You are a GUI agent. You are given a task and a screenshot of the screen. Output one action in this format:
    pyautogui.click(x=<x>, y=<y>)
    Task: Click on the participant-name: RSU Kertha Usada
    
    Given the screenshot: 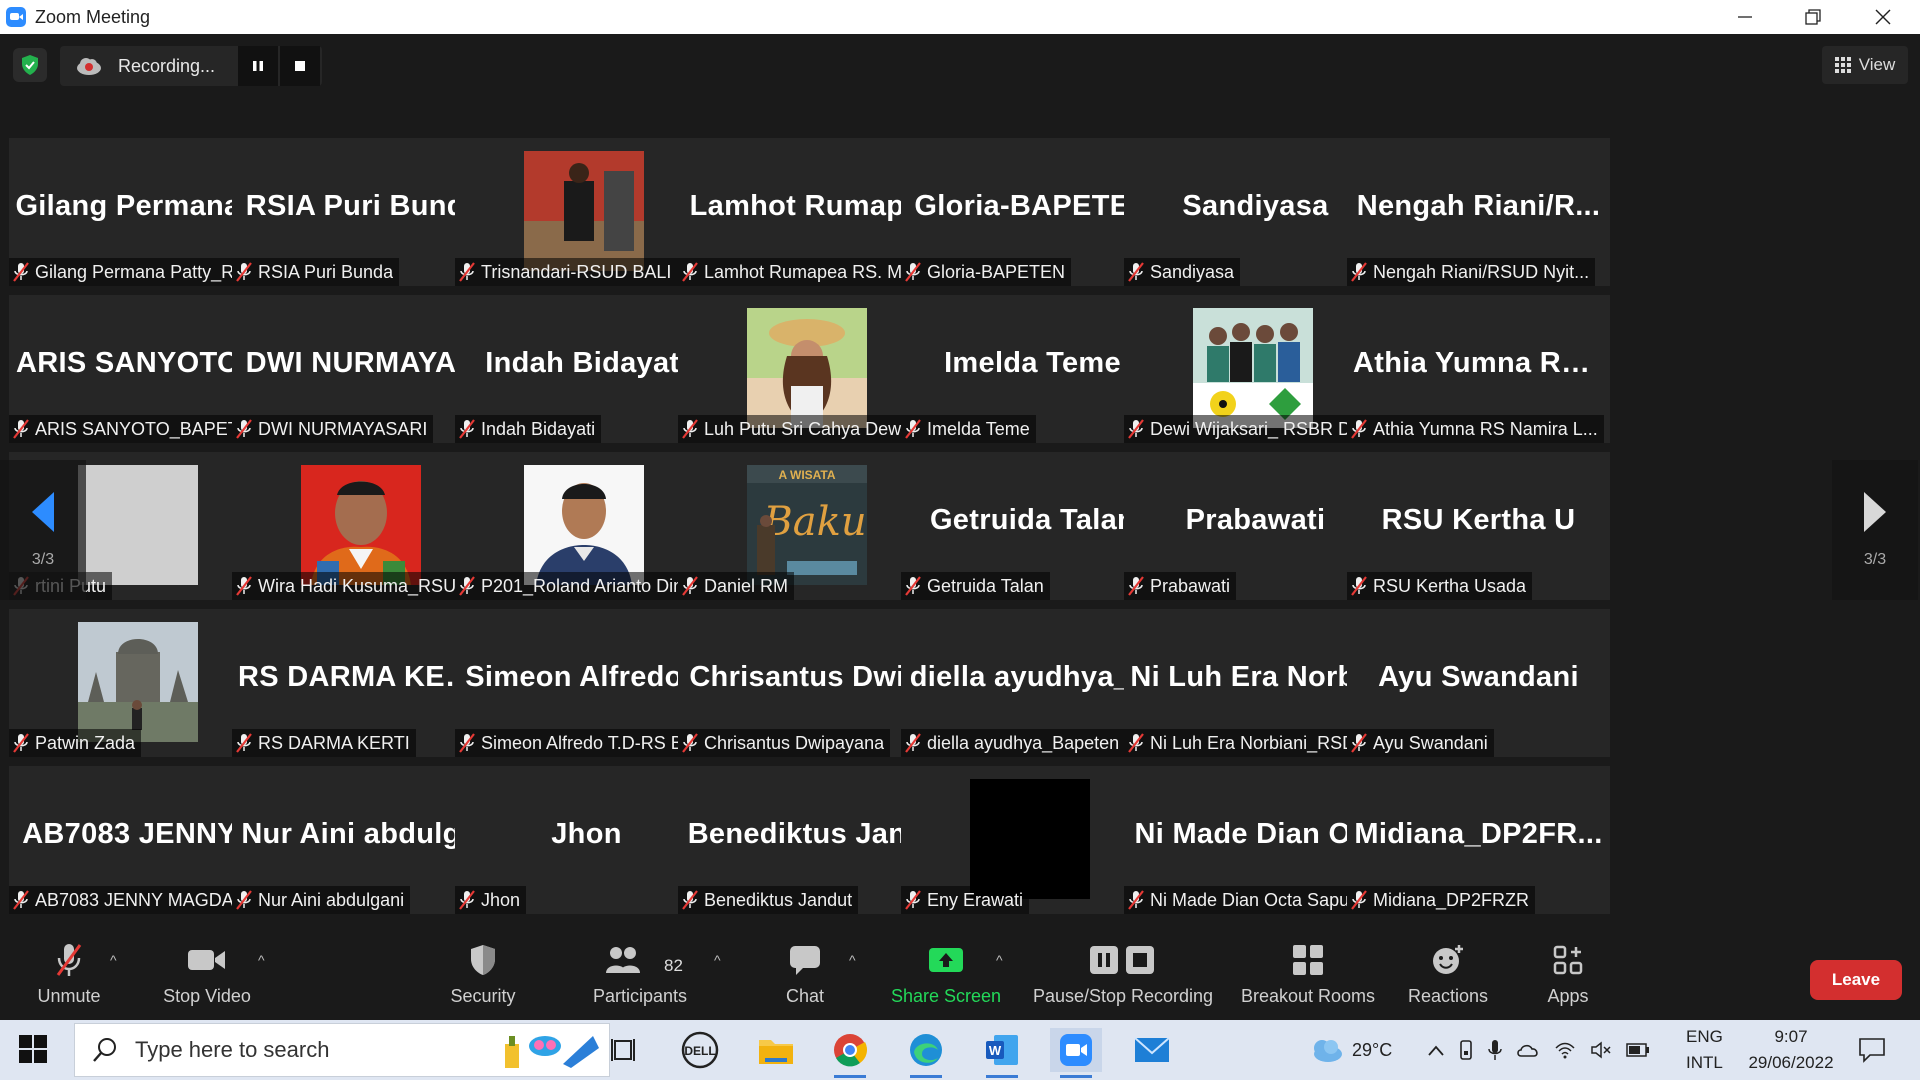 What is the action you would take?
    pyautogui.click(x=1450, y=585)
    